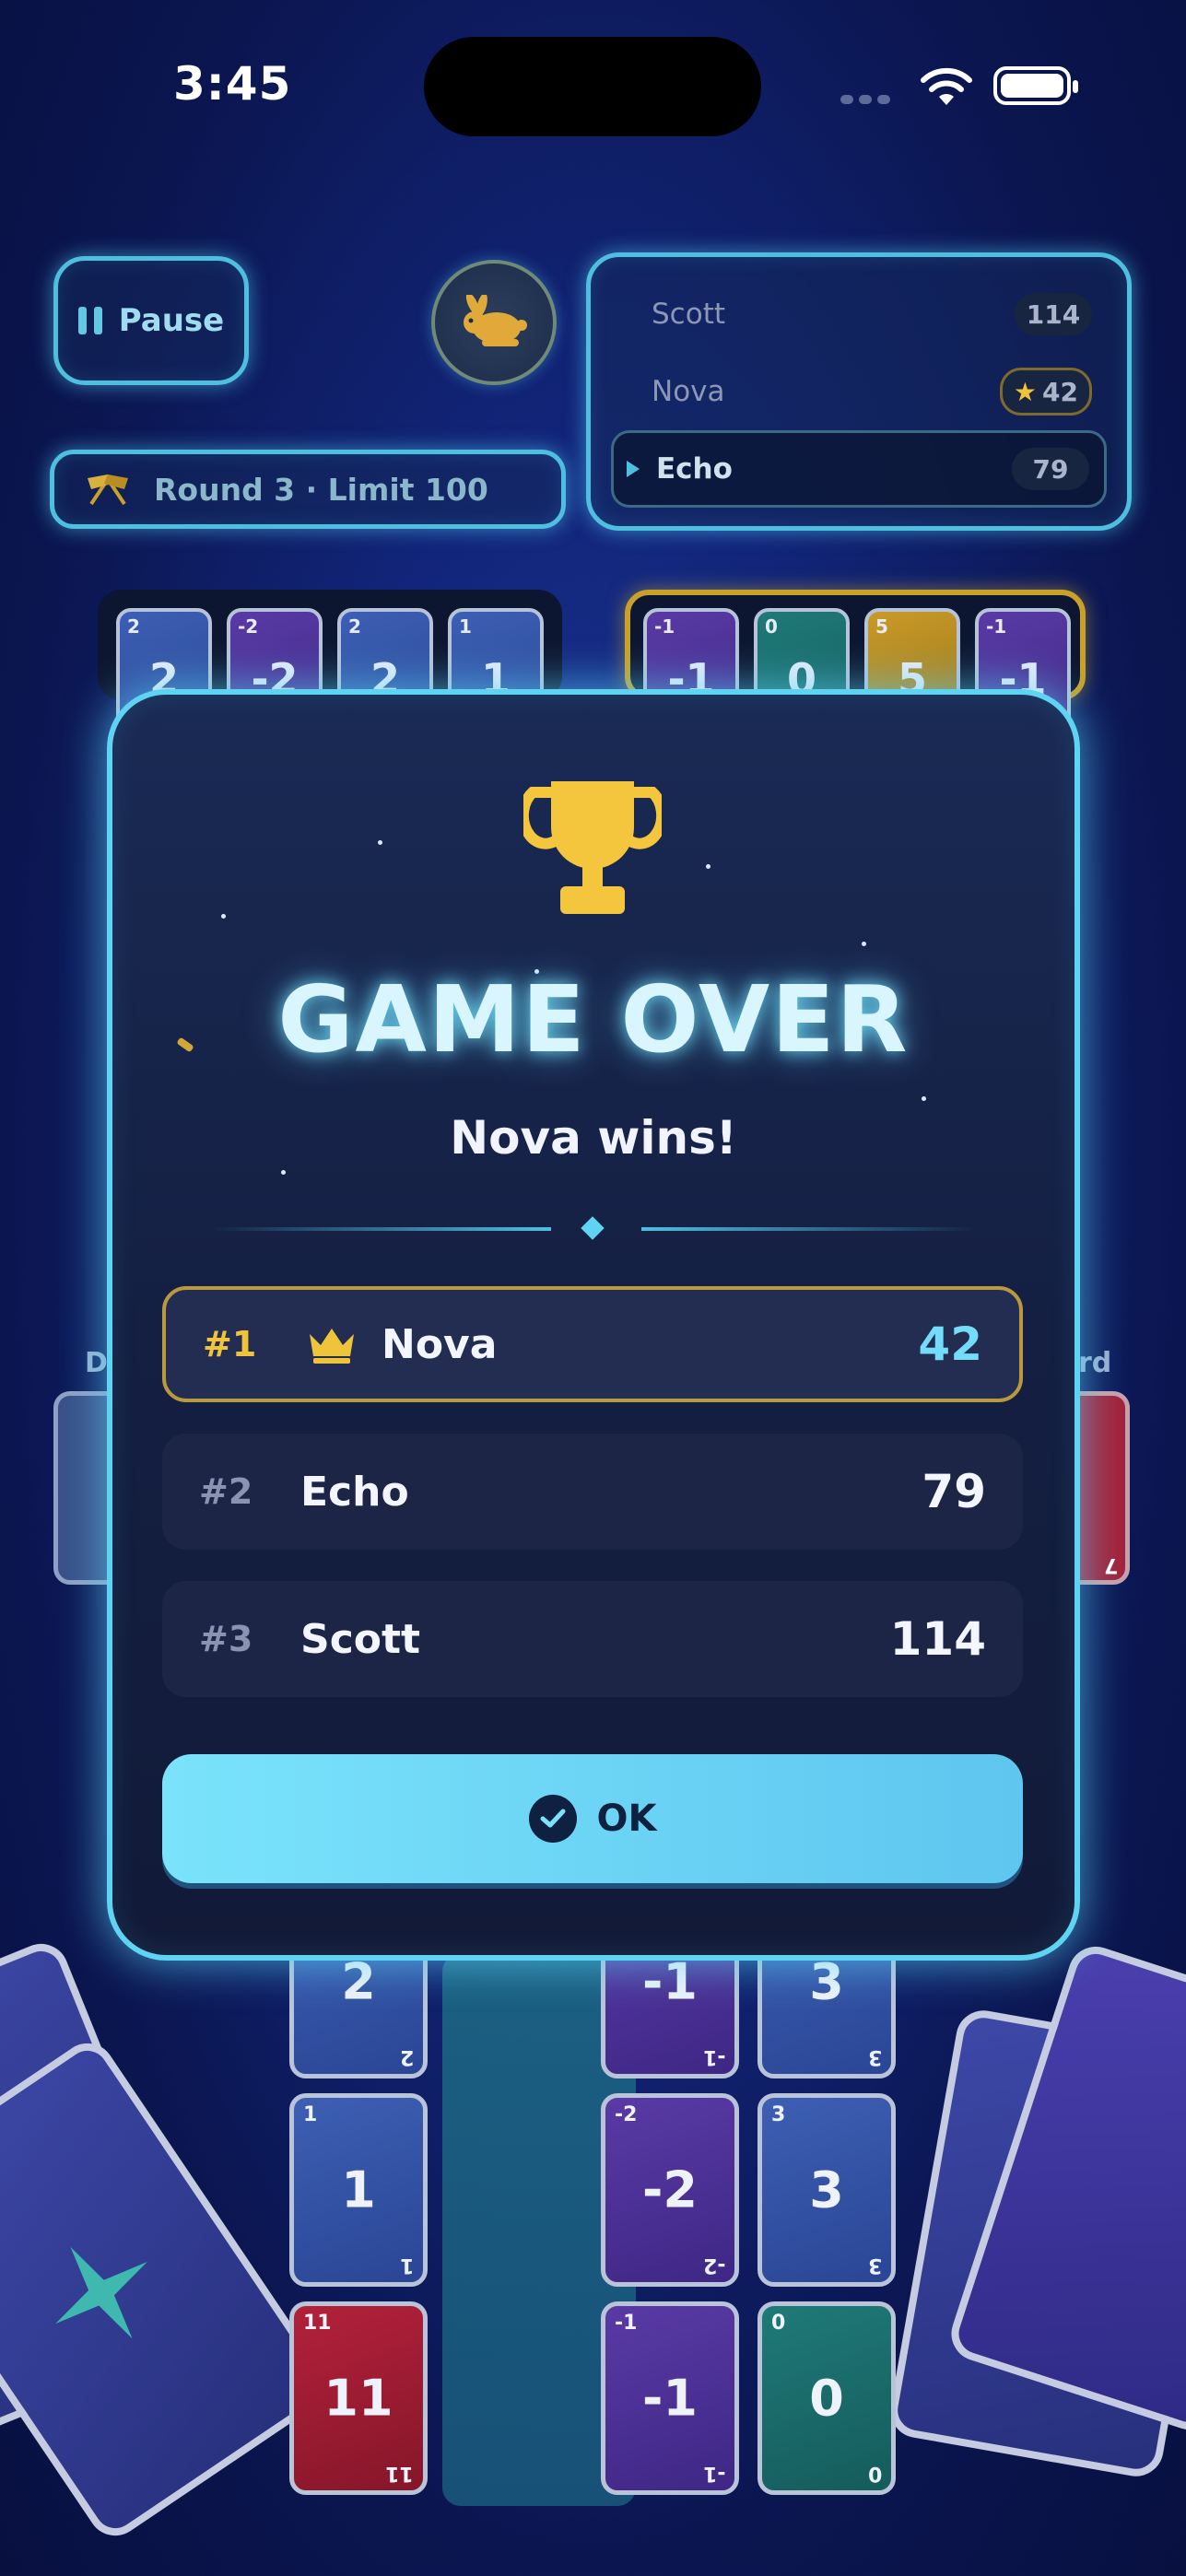  I want to click on status-time: 3:45, so click(232, 84).